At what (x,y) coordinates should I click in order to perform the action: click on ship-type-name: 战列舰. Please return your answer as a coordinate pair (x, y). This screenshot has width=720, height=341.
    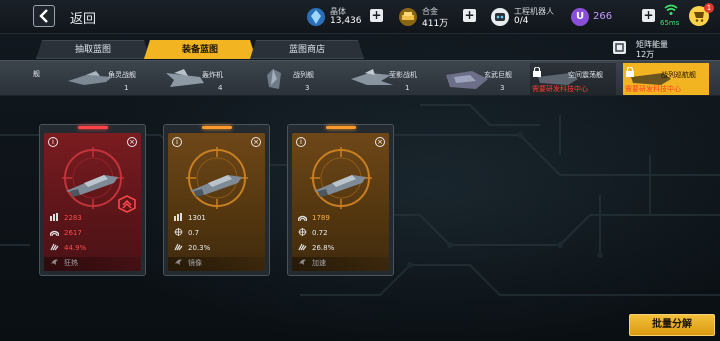
    Looking at the image, I should click on (303, 75).